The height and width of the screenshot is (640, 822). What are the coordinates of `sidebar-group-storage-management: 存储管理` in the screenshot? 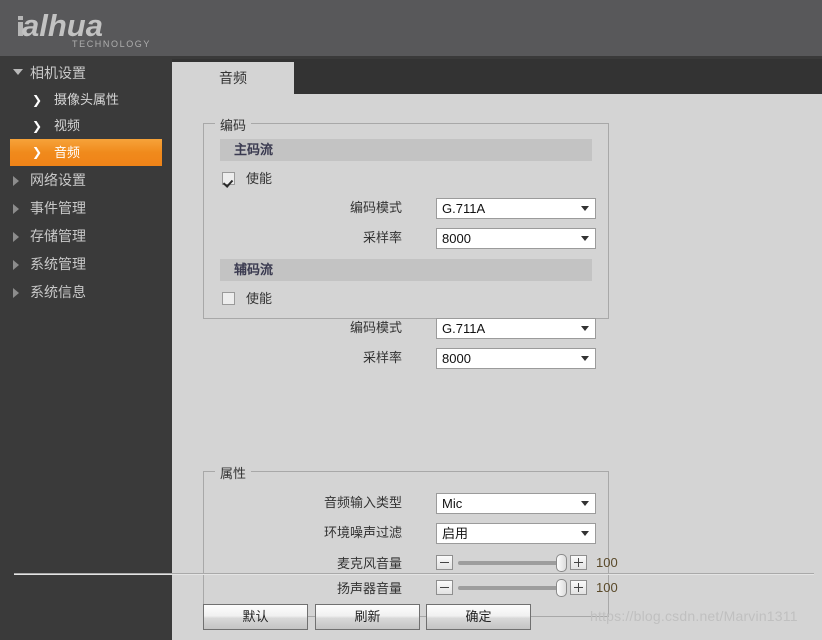 It's located at (86, 236).